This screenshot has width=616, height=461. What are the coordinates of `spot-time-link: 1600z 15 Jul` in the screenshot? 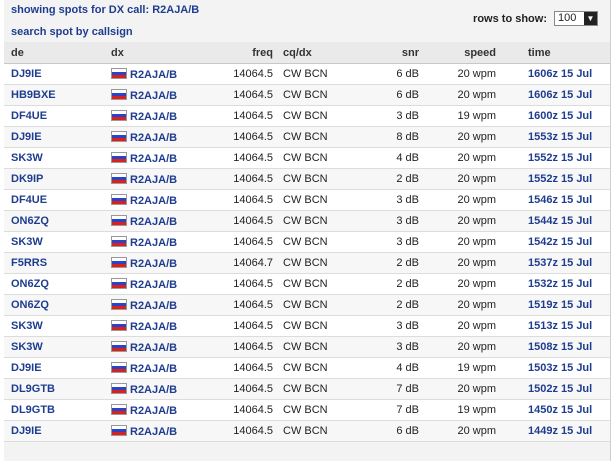 It's located at (560, 116).